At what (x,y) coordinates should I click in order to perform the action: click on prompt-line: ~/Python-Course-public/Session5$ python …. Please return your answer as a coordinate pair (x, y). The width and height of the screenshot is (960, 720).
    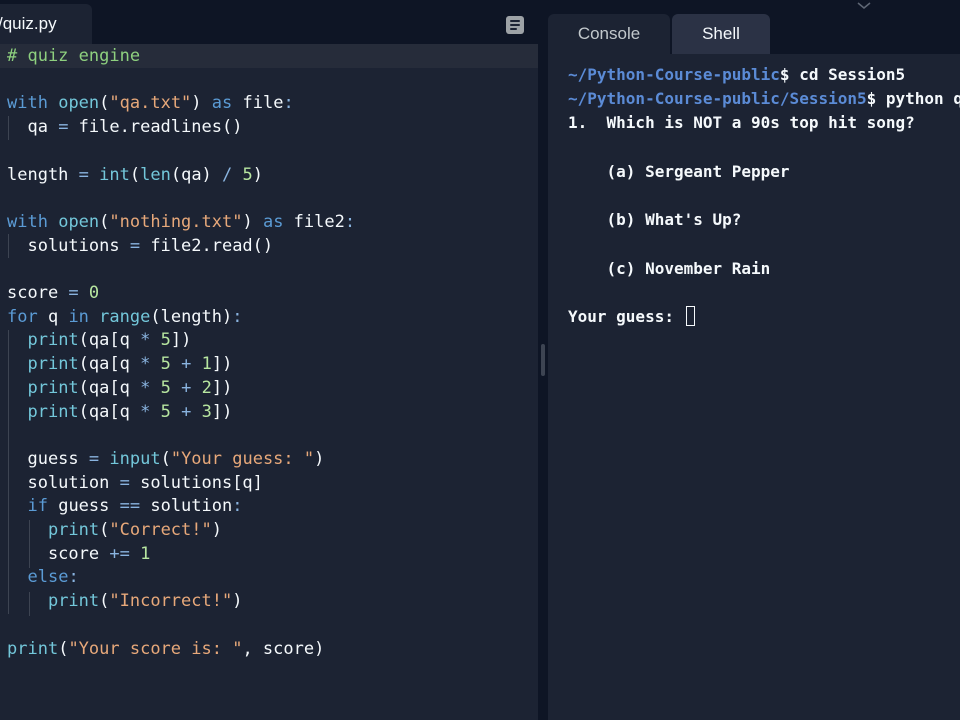
    Looking at the image, I should click on (764, 99).